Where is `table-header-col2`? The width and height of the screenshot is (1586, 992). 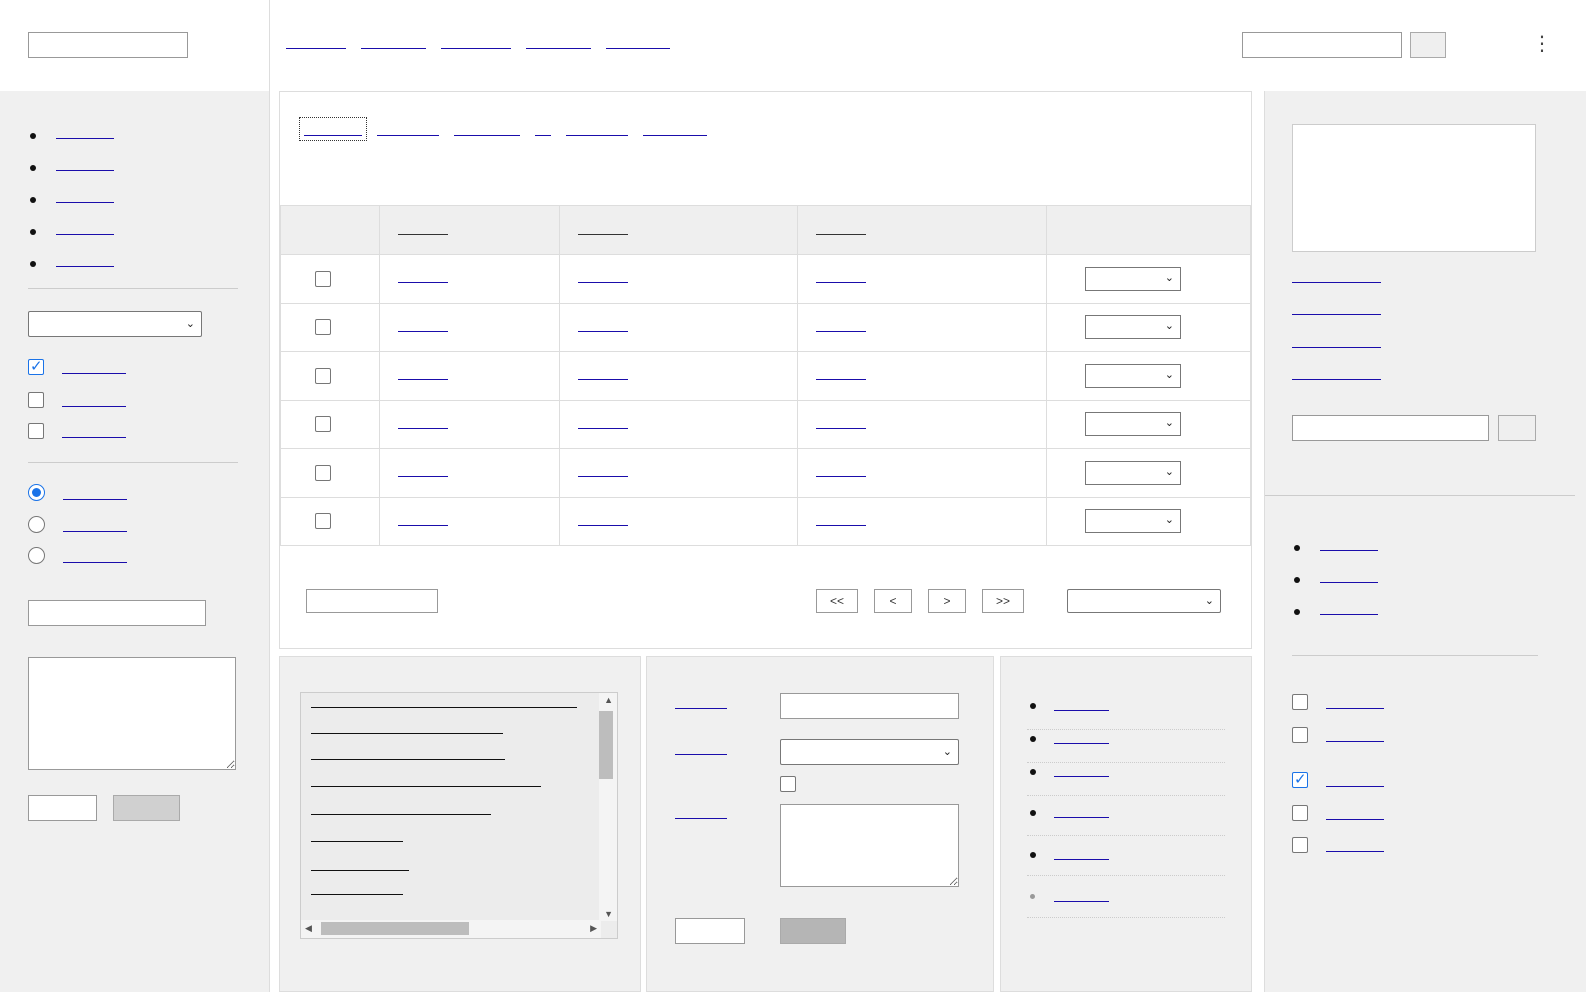 table-header-col2 is located at coordinates (678, 230).